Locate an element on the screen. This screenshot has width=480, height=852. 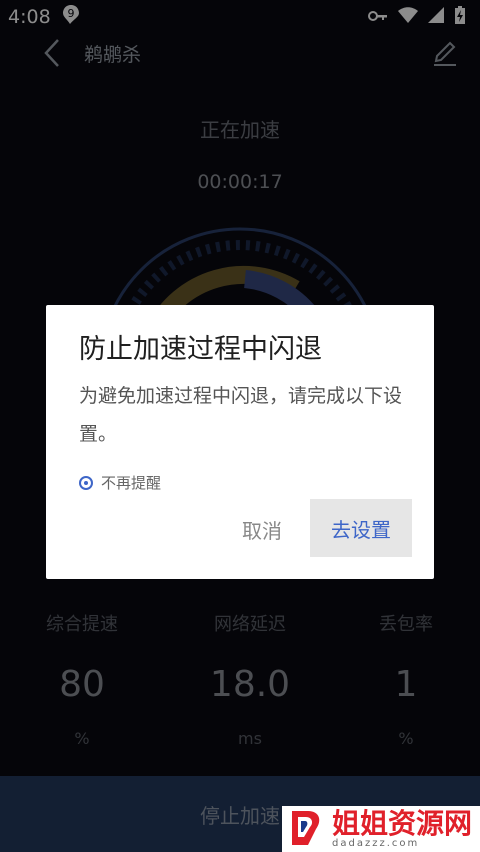
cancel-button: 取消 is located at coordinates (262, 529).